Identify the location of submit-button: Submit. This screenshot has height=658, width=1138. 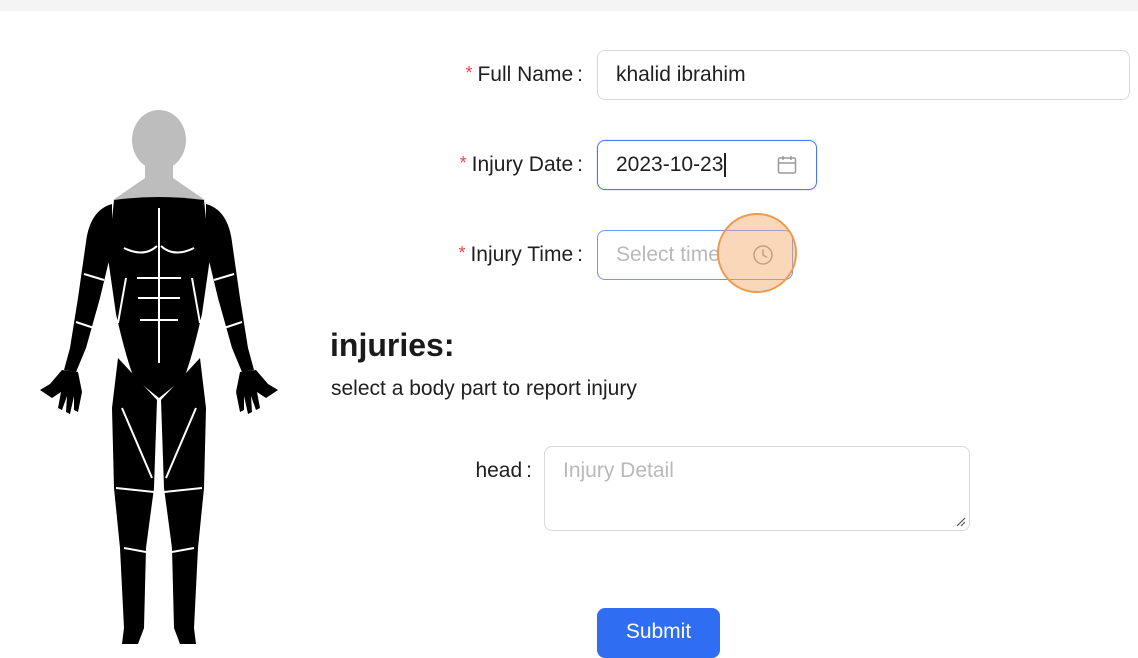
(658, 633).